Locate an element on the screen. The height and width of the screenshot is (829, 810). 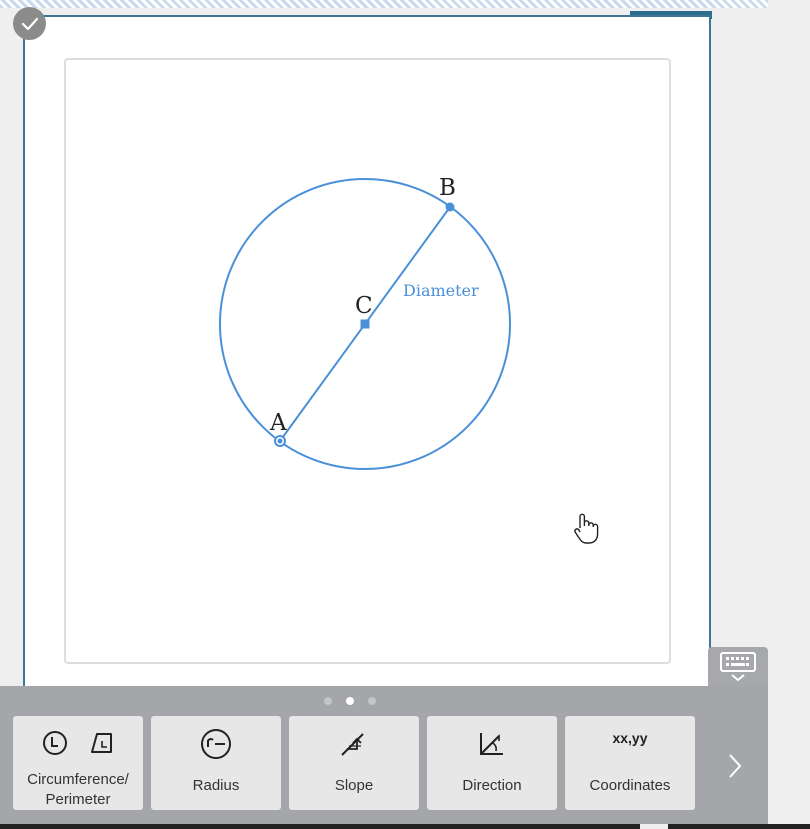
pager-dots is located at coordinates (350, 701).